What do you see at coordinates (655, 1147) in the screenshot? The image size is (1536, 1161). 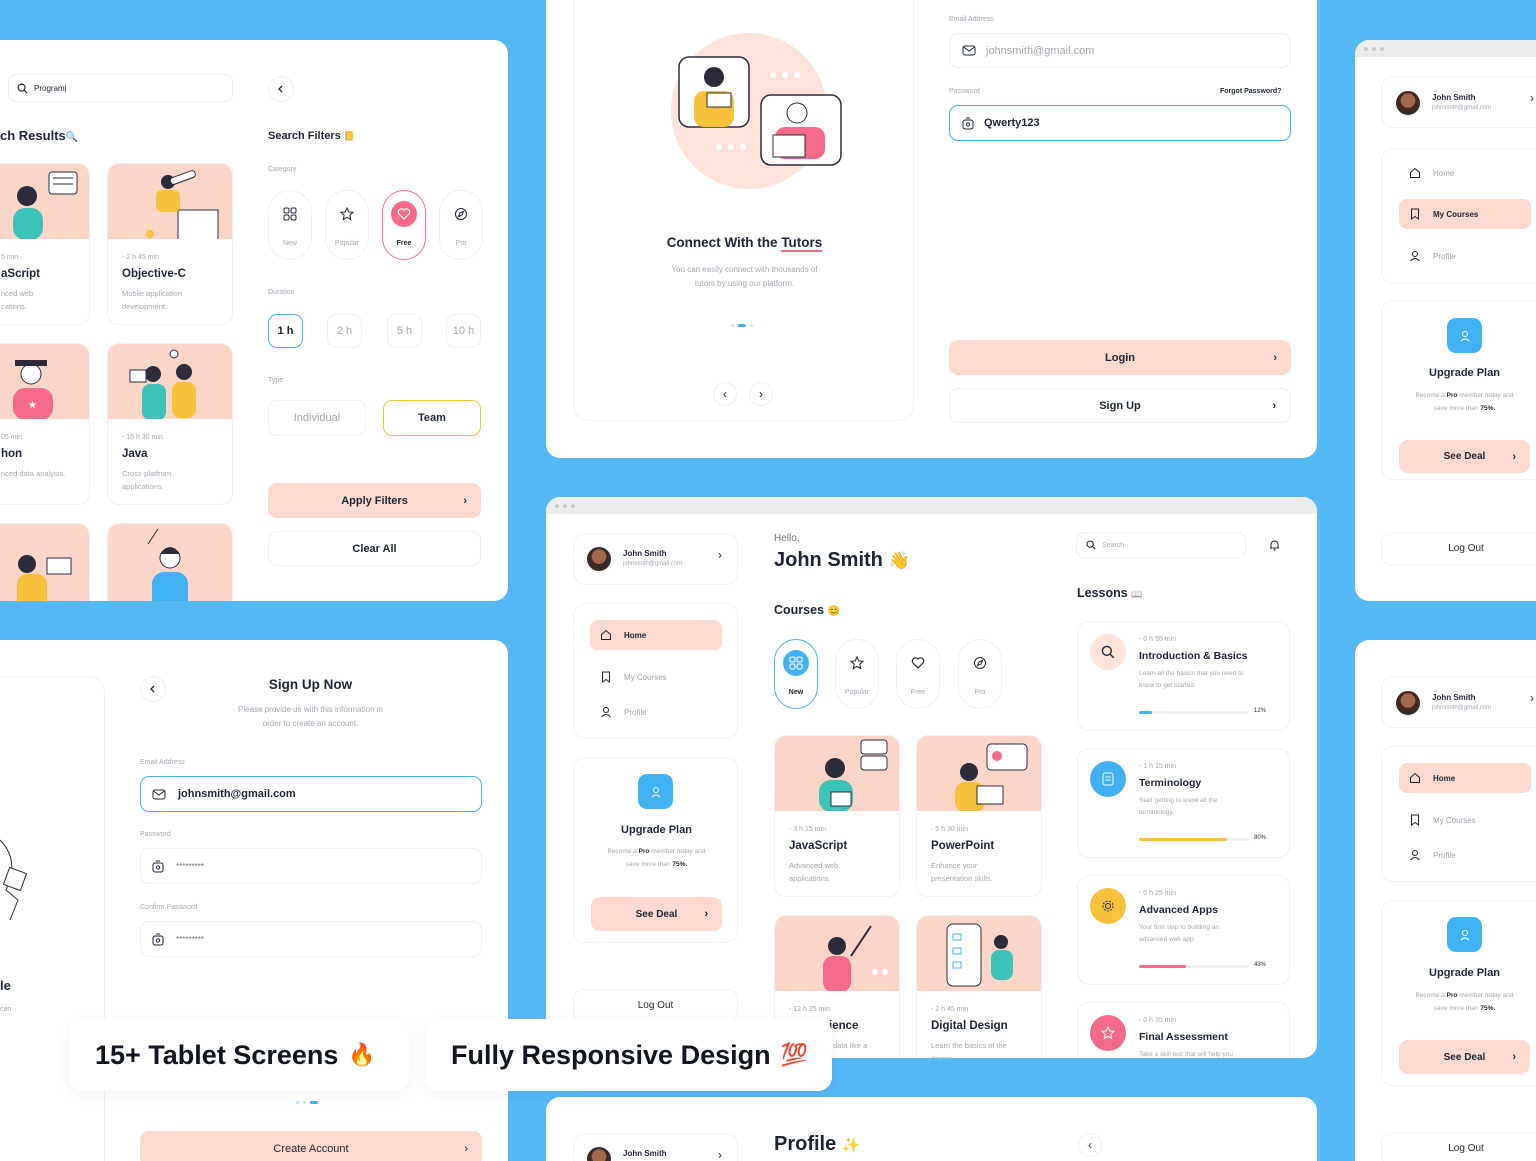 I see `user-card: John Smith ›` at bounding box center [655, 1147].